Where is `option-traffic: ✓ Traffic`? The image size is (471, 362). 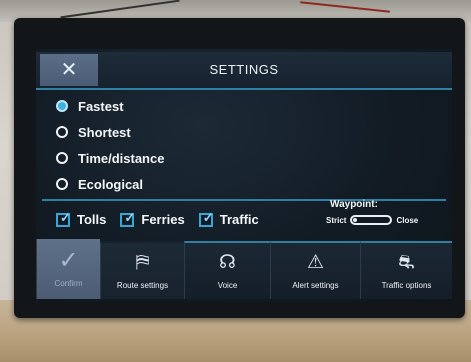 option-traffic: ✓ Traffic is located at coordinates (228, 218).